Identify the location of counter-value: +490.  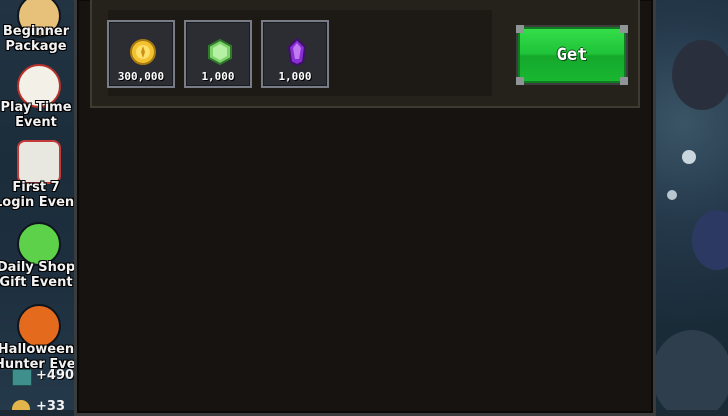
(55, 375).